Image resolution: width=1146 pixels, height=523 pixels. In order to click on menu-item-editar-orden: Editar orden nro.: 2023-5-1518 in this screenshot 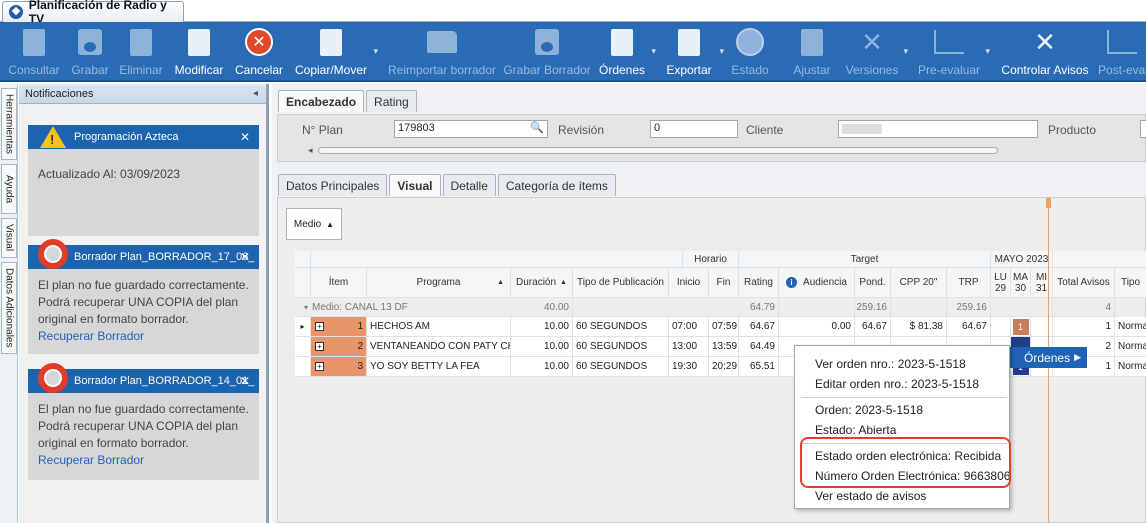, I will do `click(897, 384)`.